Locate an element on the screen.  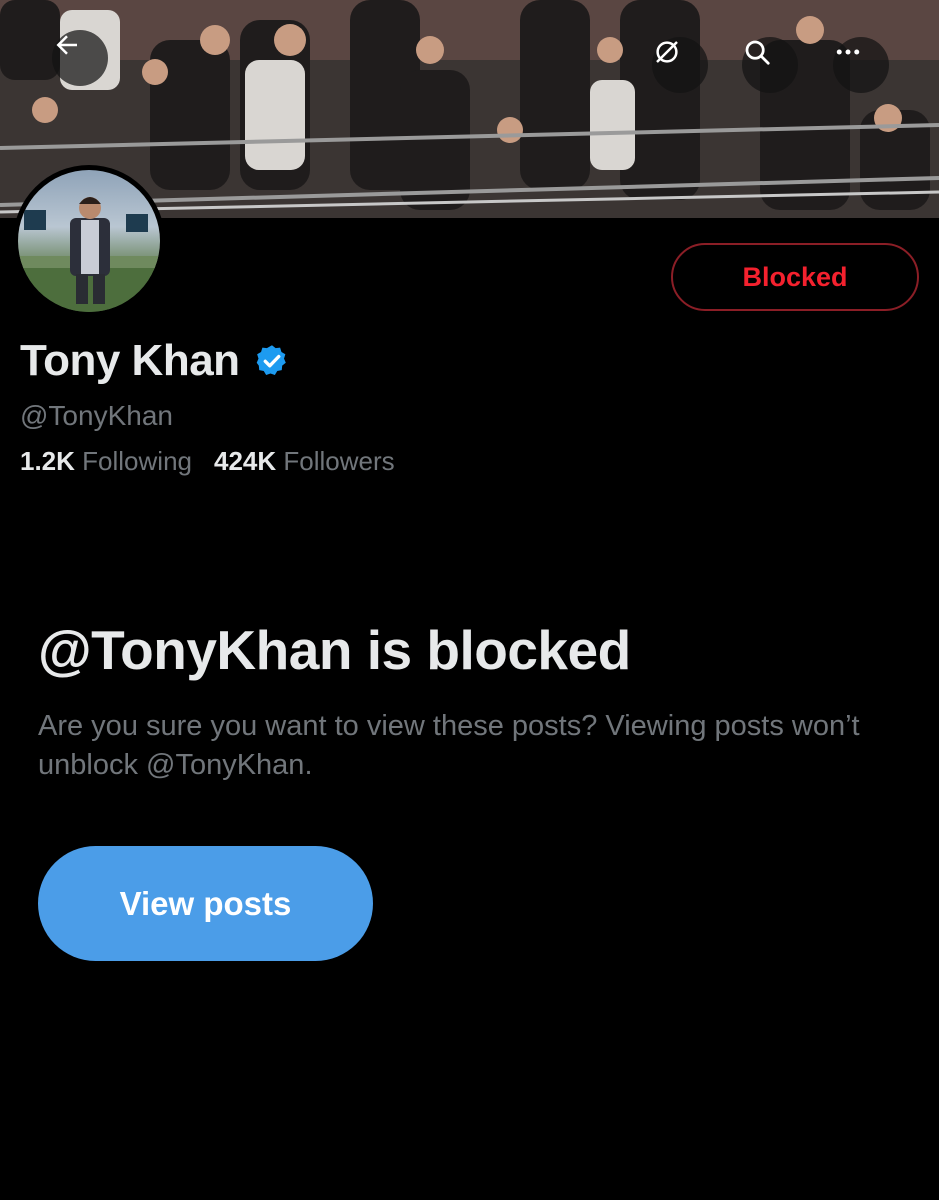
display-name: Tony Khan is located at coordinates (130, 360).